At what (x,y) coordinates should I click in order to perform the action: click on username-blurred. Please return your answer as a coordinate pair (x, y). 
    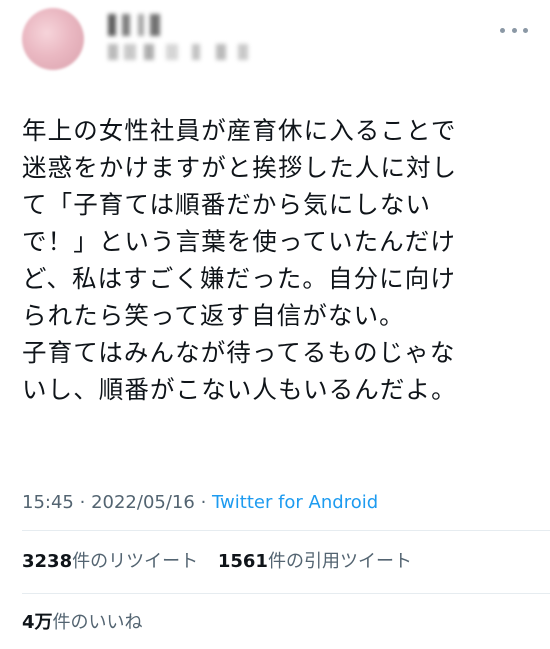
    Looking at the image, I should click on (183, 52).